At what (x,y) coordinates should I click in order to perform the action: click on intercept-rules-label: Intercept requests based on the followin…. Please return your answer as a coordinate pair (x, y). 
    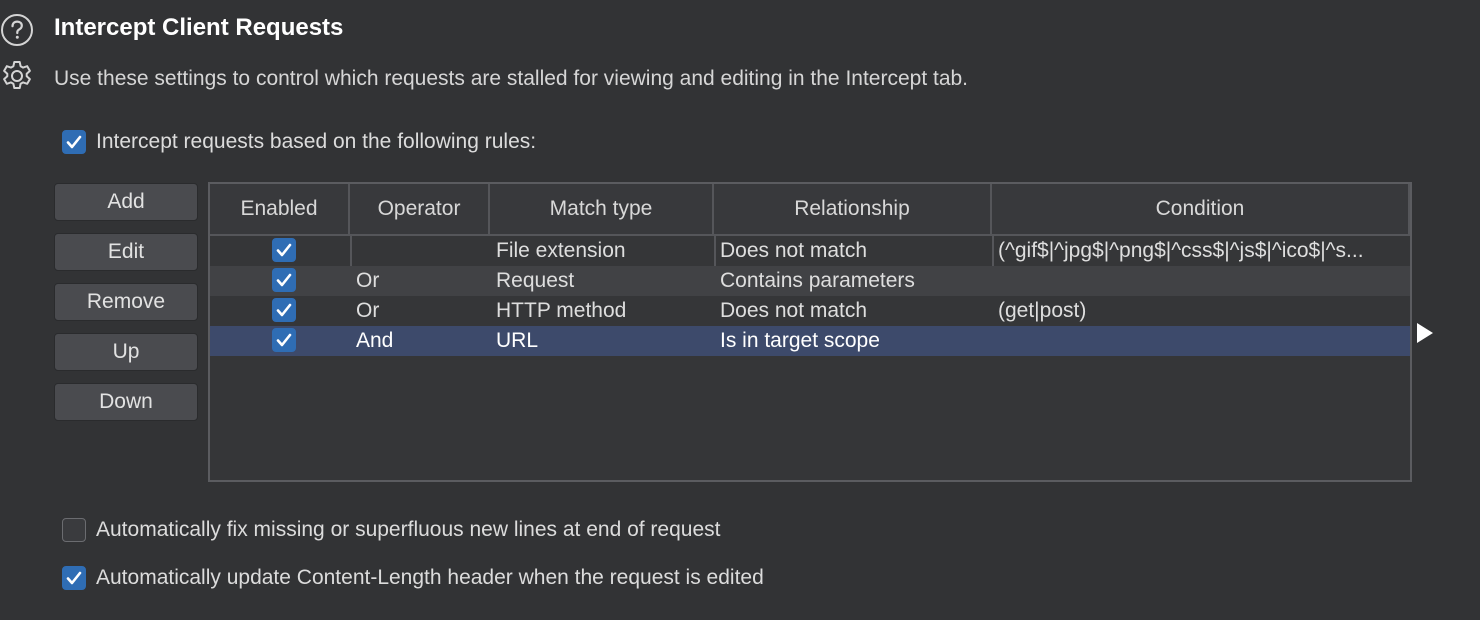
    Looking at the image, I should click on (316, 141).